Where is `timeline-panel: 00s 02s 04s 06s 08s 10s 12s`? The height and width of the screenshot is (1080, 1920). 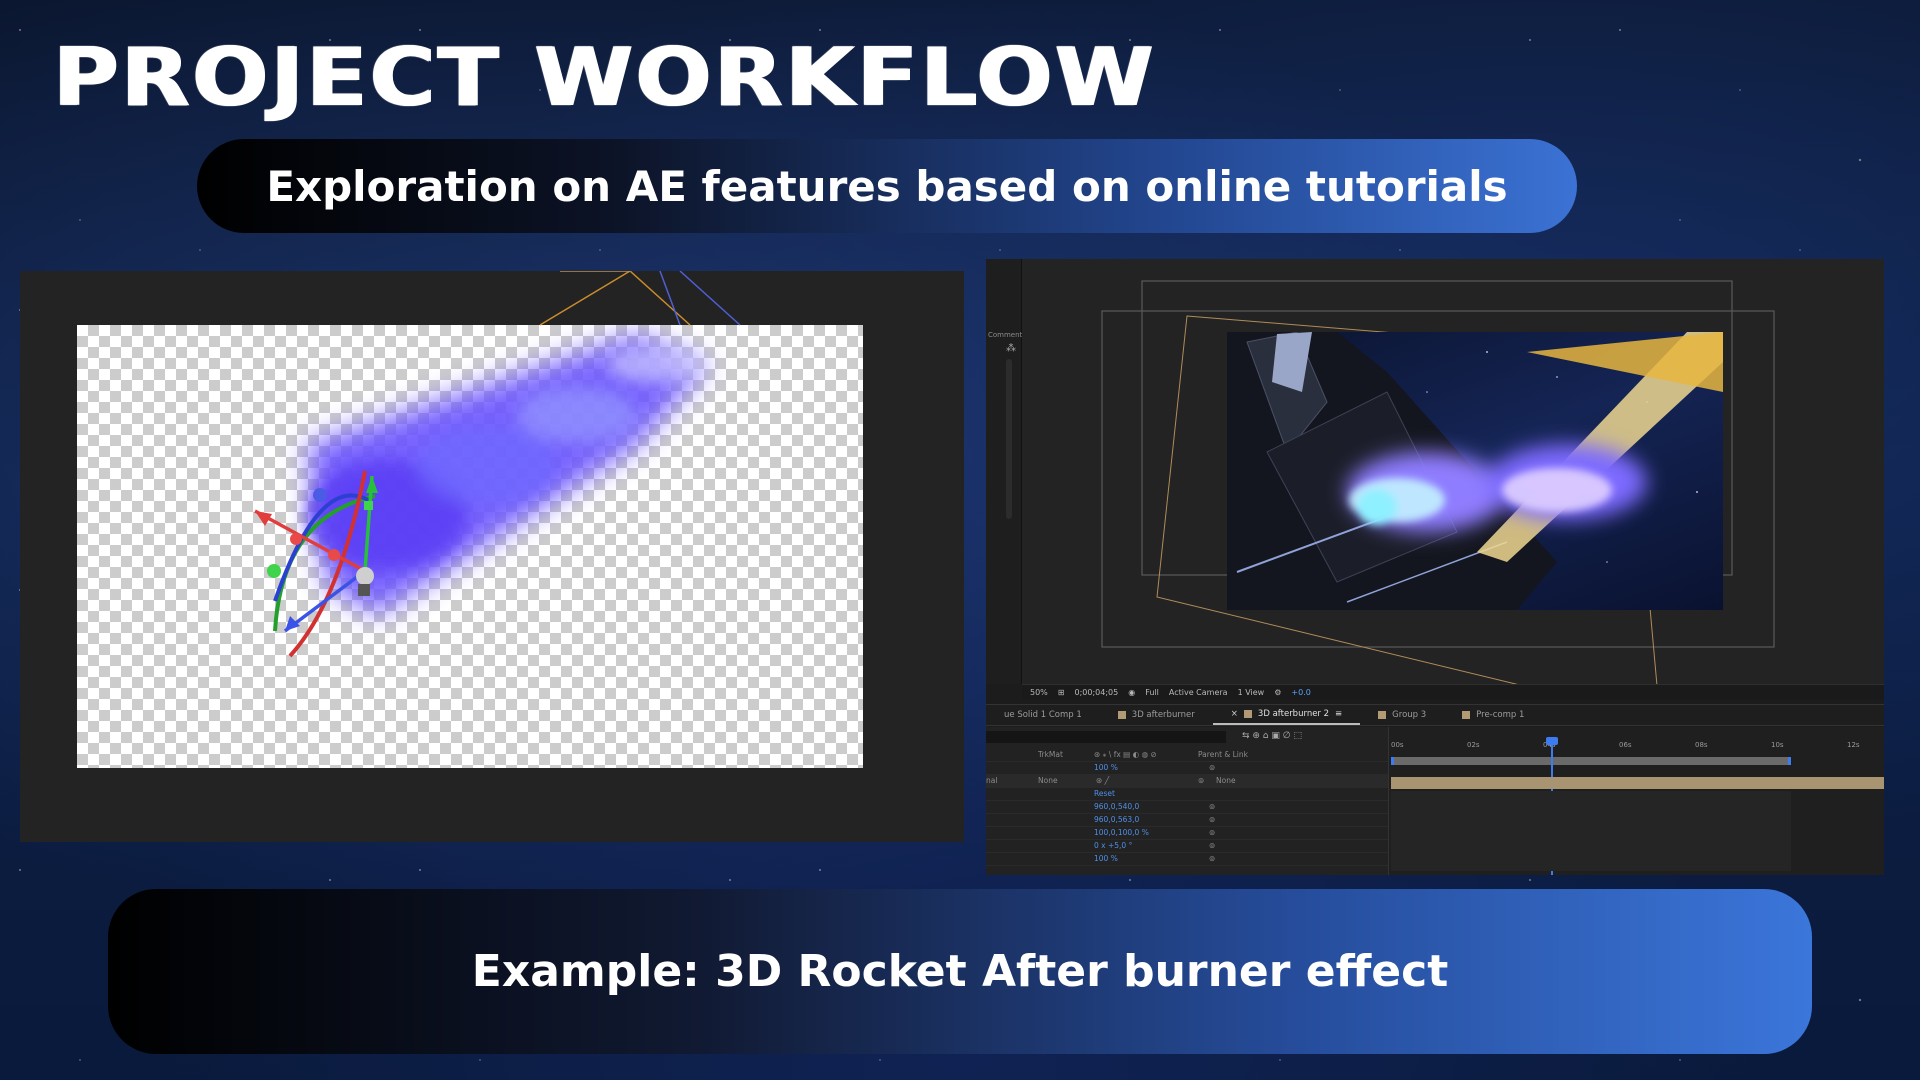
timeline-panel: 00s 02s 04s 06s 08s 10s 12s is located at coordinates (1636, 801).